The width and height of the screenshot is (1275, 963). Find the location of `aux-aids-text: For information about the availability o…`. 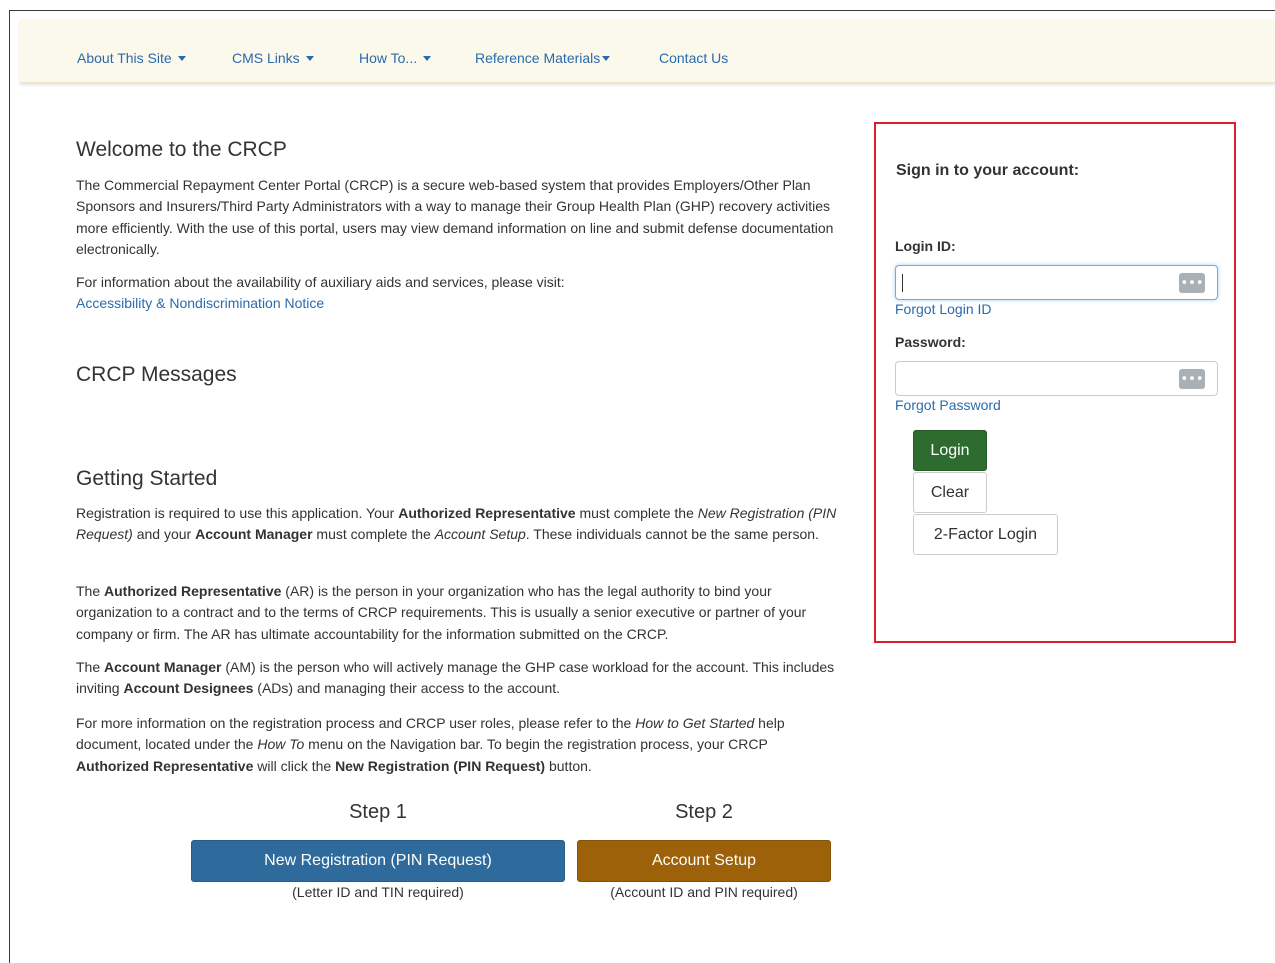

aux-aids-text: For information about the availability o… is located at coordinates (459, 293).